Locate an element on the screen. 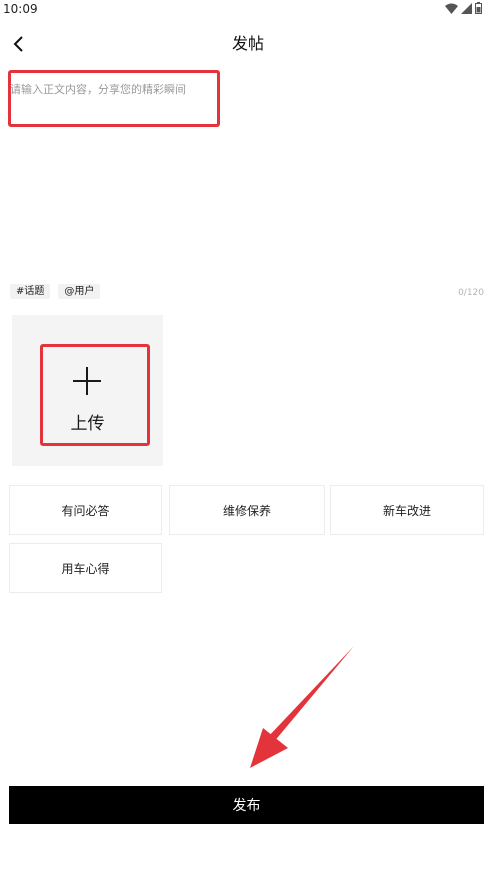  upload-label: 上传 is located at coordinates (87, 424).